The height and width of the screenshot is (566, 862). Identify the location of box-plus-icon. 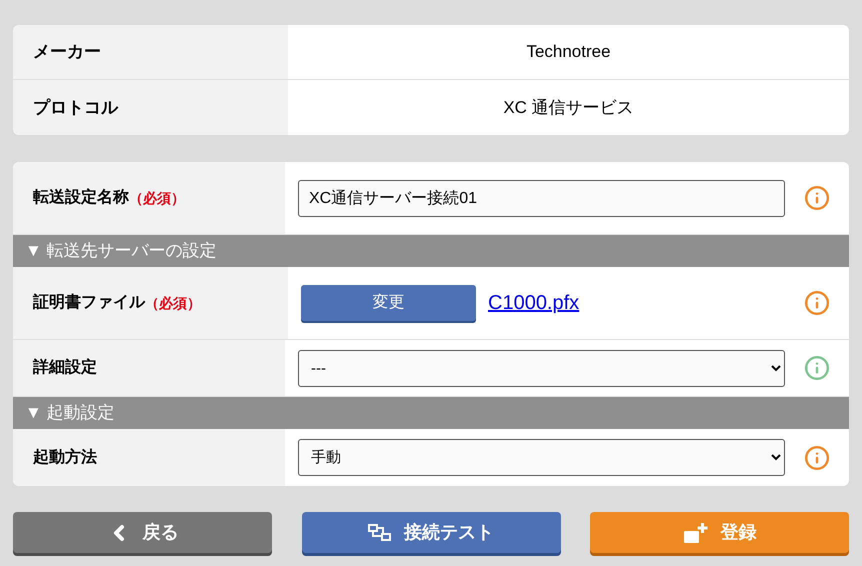
(695, 533).